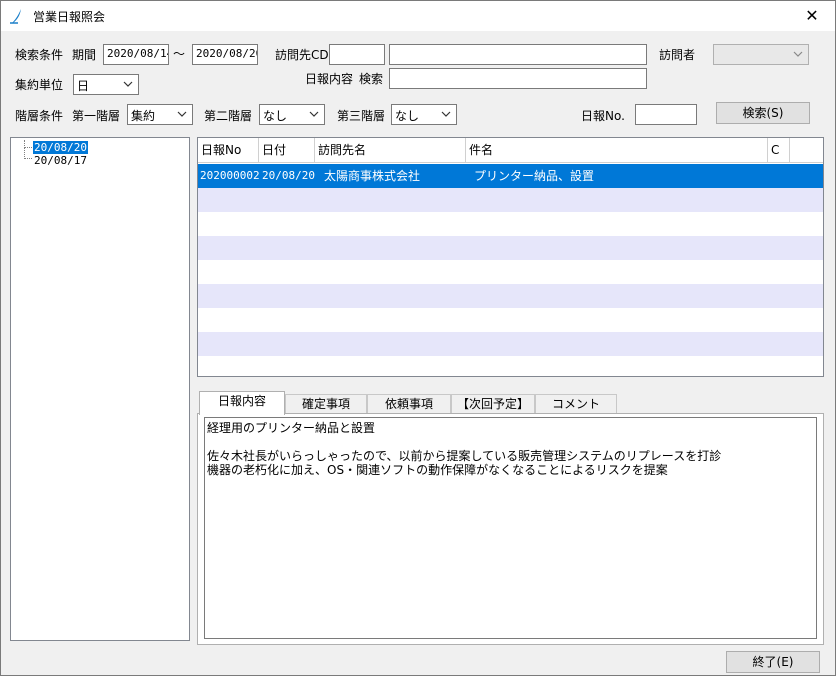 This screenshot has height=676, width=836. Describe the element at coordinates (230, 175) in the screenshot. I see `cell-report-no: 202000002` at that location.